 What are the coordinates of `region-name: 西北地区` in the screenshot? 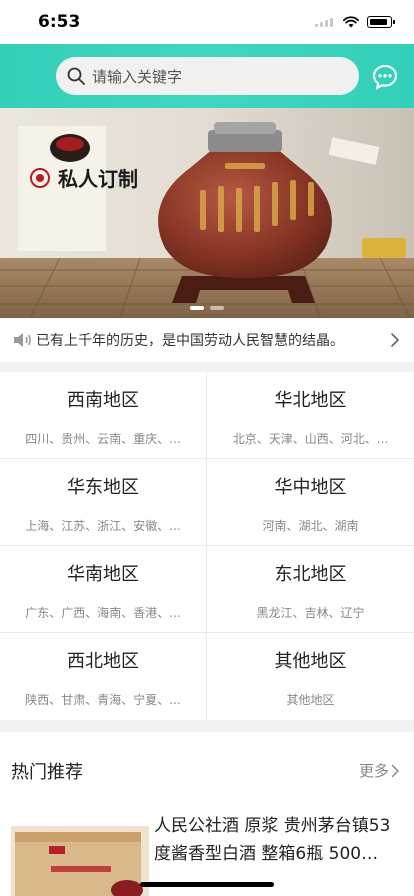 It's located at (103, 661).